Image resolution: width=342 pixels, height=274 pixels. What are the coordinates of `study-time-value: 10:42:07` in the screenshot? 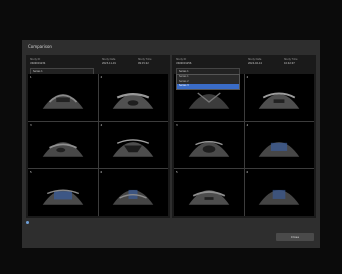 It's located at (289, 63).